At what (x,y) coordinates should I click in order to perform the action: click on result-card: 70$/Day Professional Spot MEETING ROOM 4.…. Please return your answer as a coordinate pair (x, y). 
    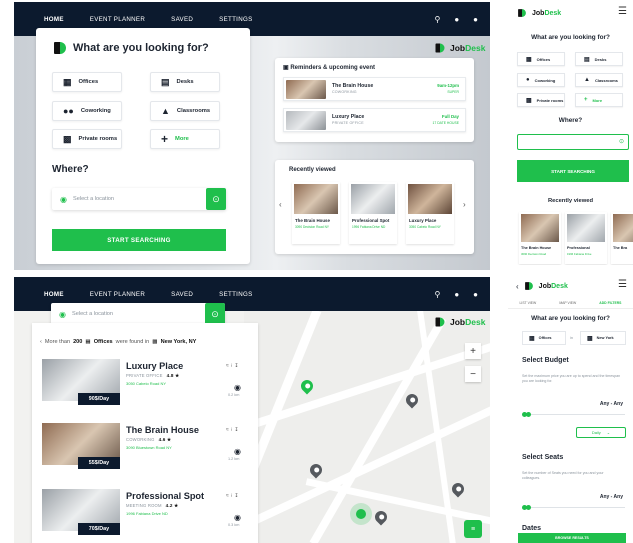
    Looking at the image, I should click on (147, 516).